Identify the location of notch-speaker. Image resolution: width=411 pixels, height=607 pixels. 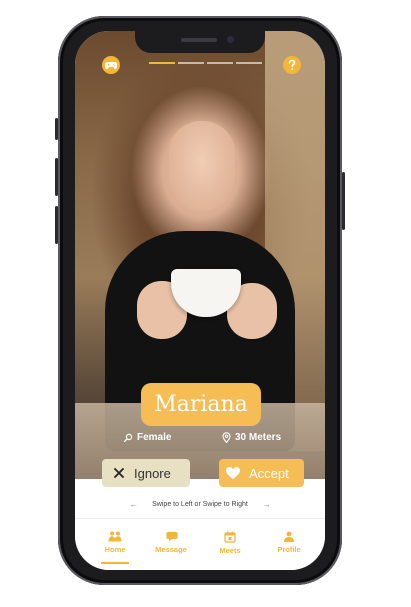
(199, 40).